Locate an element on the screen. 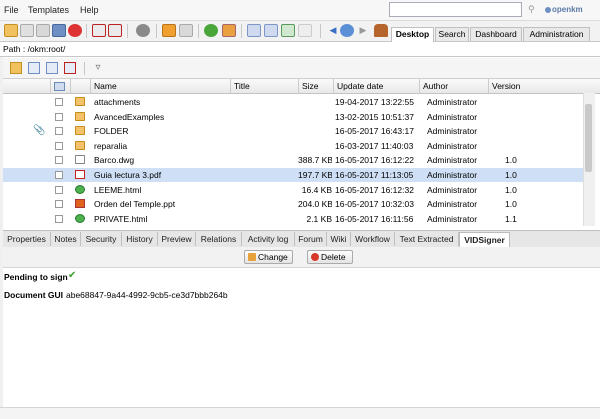  row-name: AvancedExamples is located at coordinates (161, 117).